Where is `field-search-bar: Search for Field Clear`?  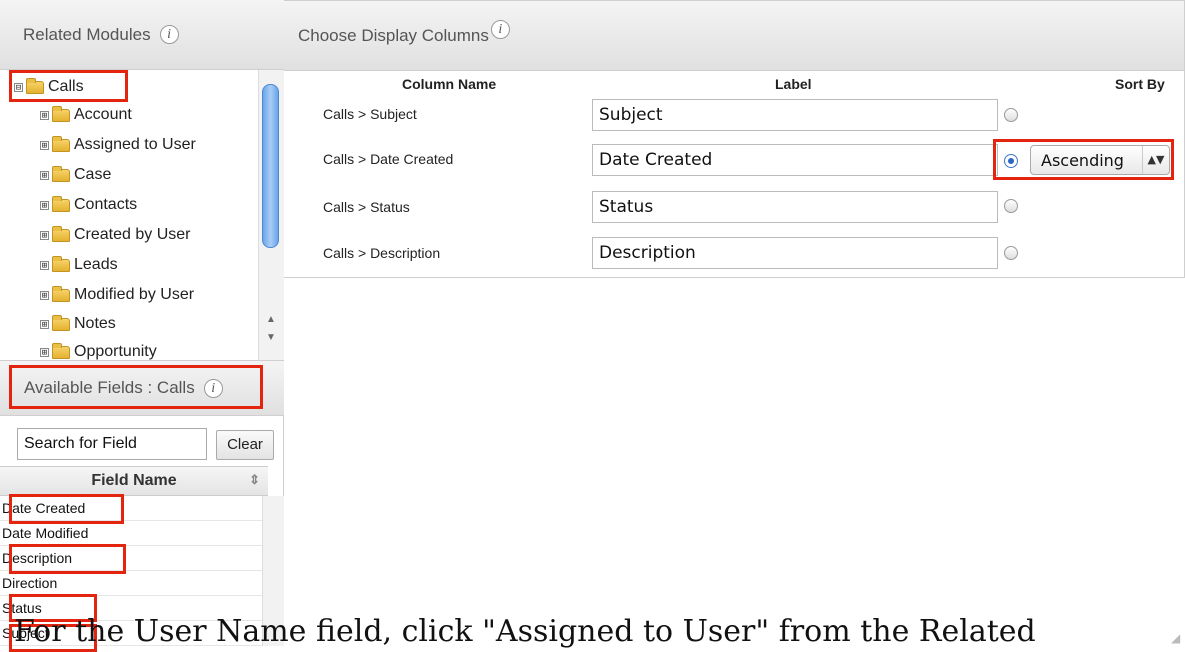 field-search-bar: Search for Field Clear is located at coordinates (142, 441).